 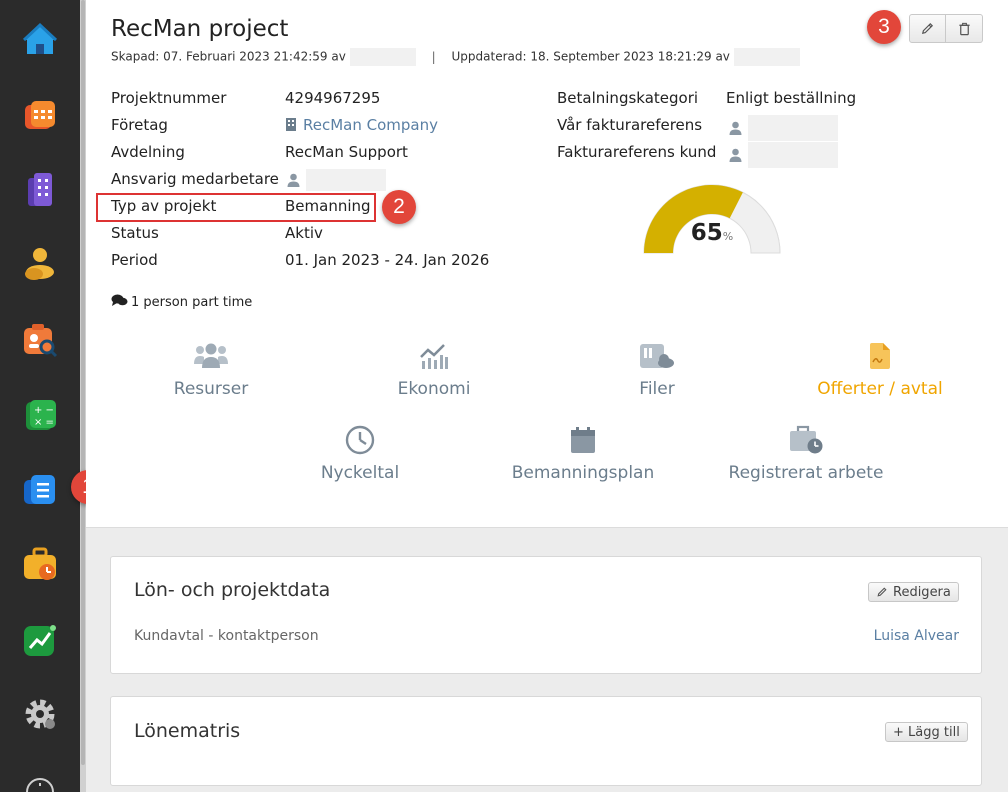 I want to click on calendar-small-icon, so click(x=583, y=440).